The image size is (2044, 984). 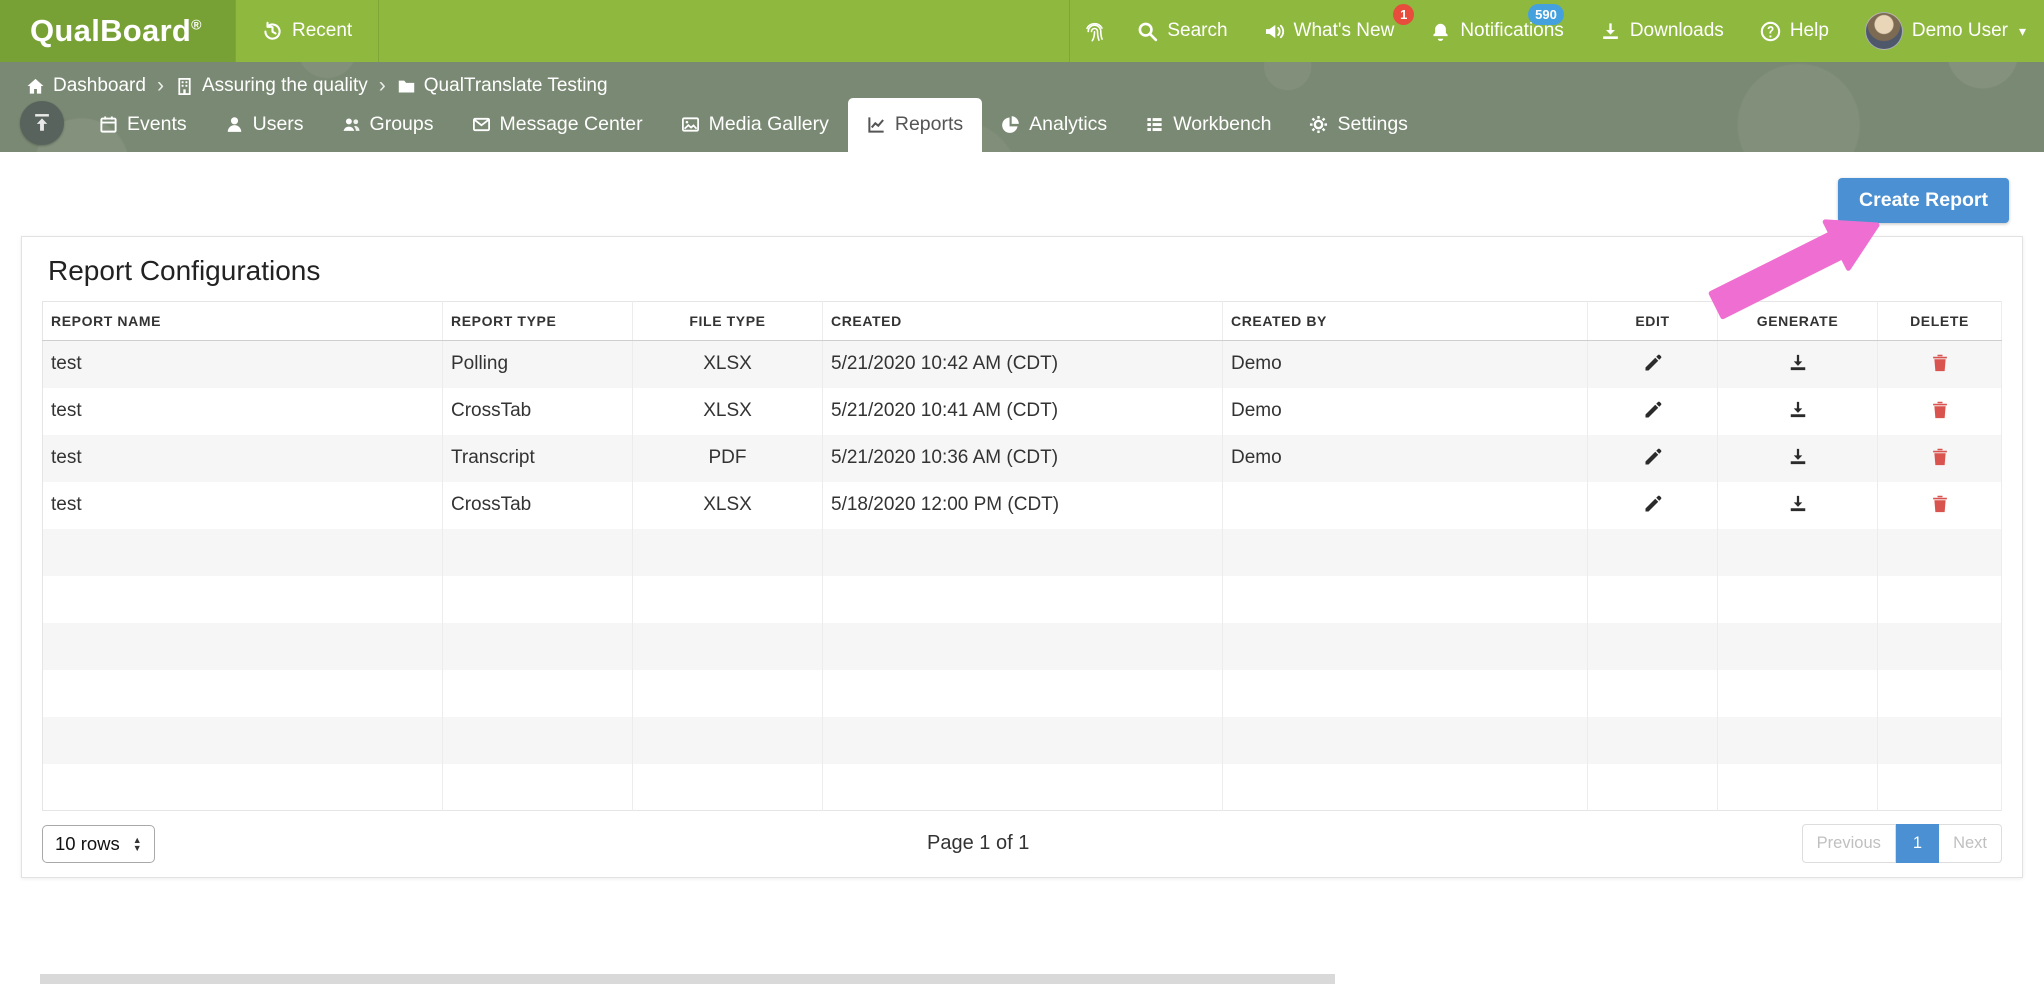 What do you see at coordinates (1848, 843) in the screenshot?
I see `previous-page-button: Previous` at bounding box center [1848, 843].